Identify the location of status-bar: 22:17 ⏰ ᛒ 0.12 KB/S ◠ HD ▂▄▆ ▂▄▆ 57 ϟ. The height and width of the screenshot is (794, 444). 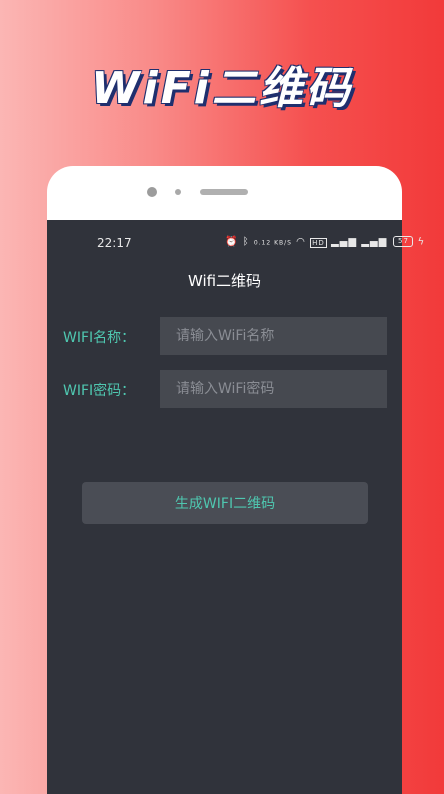
(235, 243).